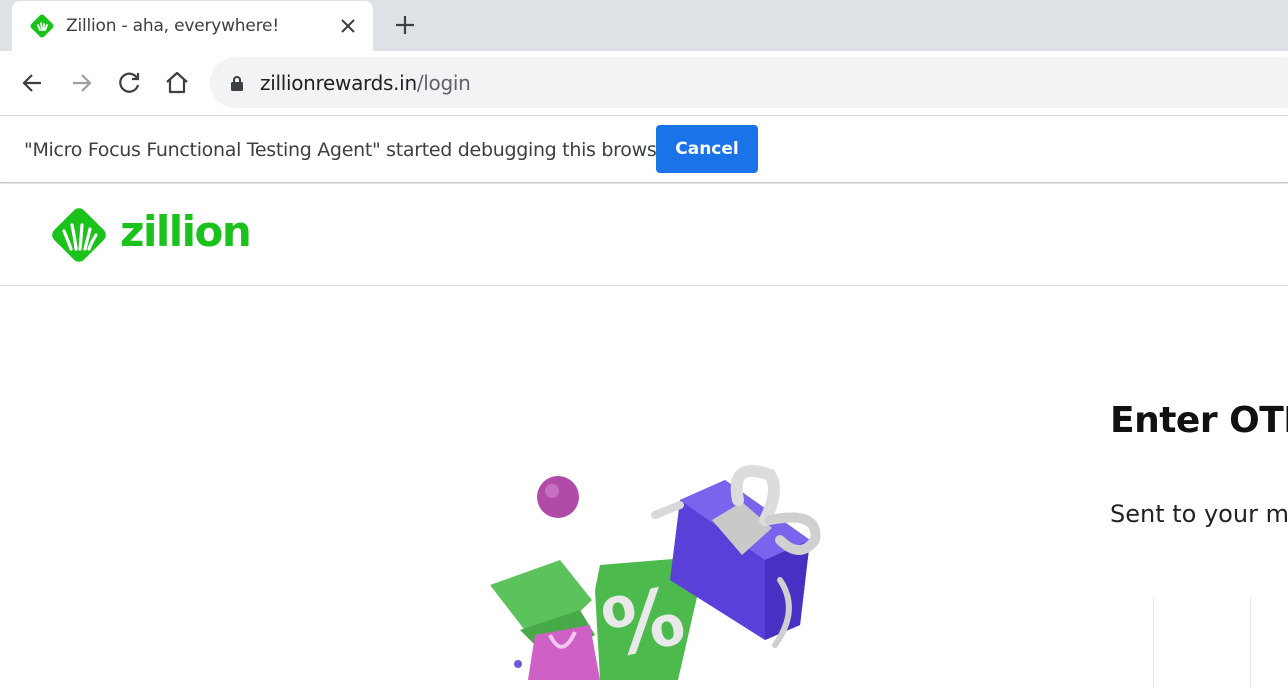 The image size is (1288, 688). What do you see at coordinates (79, 235) in the screenshot?
I see `zillion-logo-mark-icon` at bounding box center [79, 235].